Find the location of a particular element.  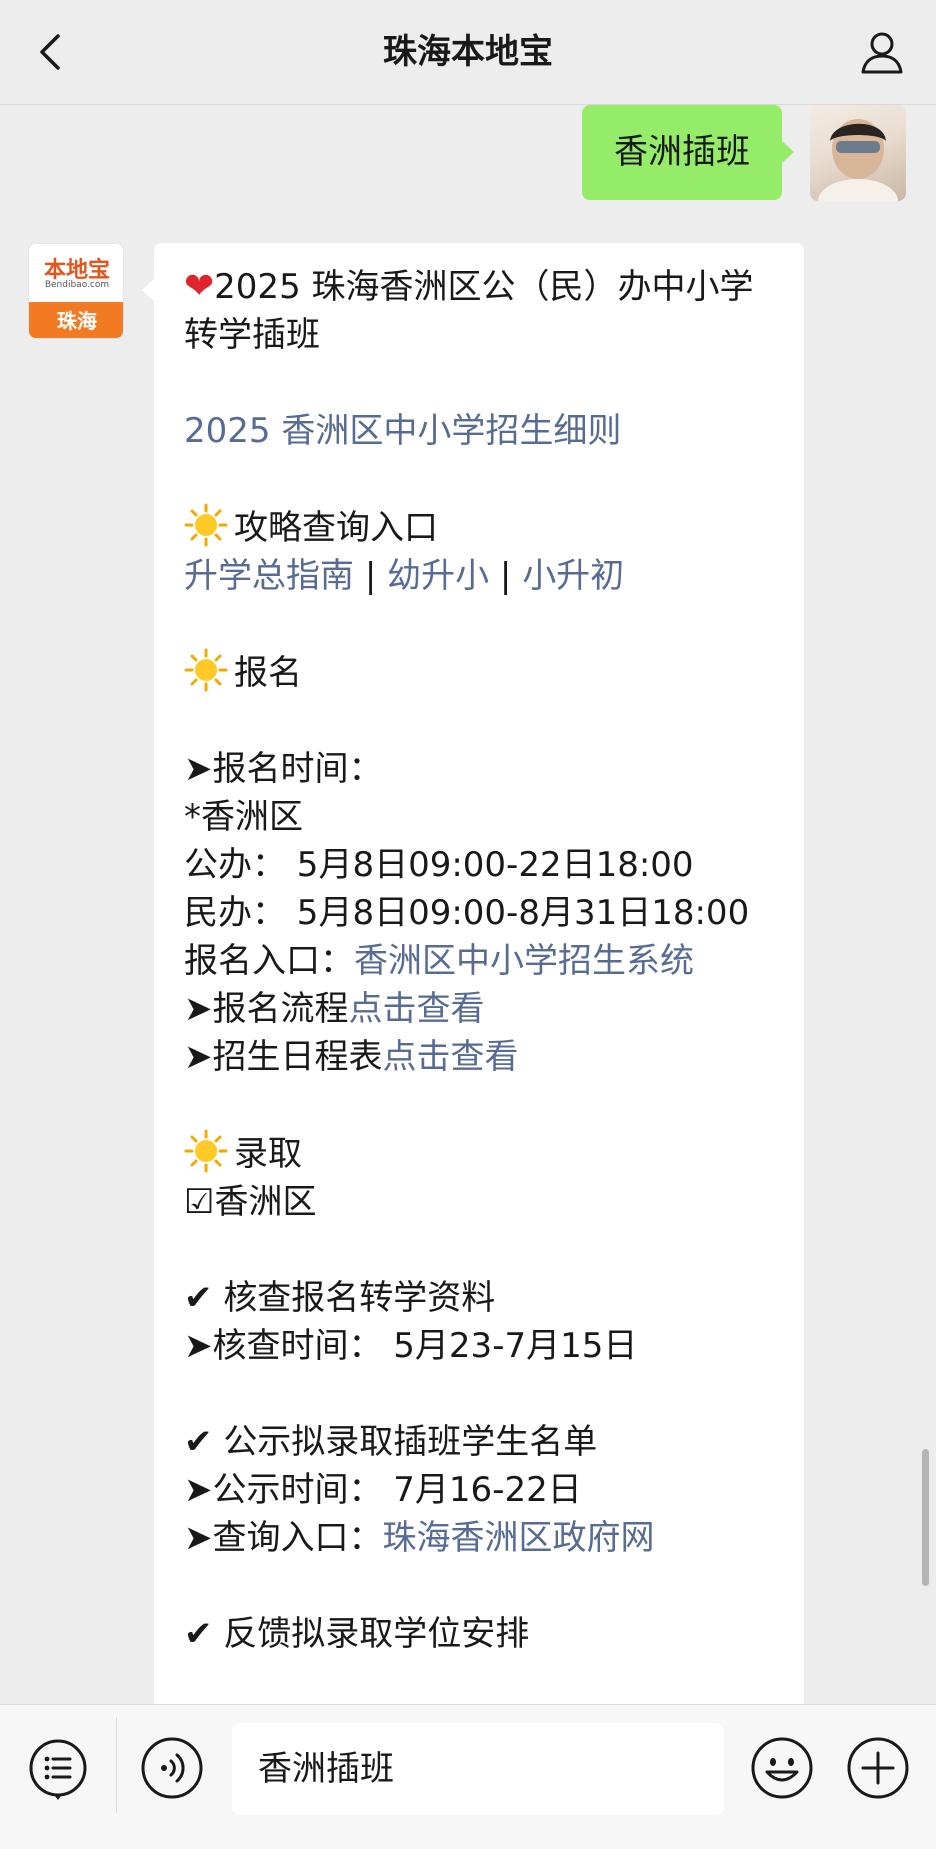

schedule-line: ➤招生日程表点击查看 is located at coordinates (479, 1057).